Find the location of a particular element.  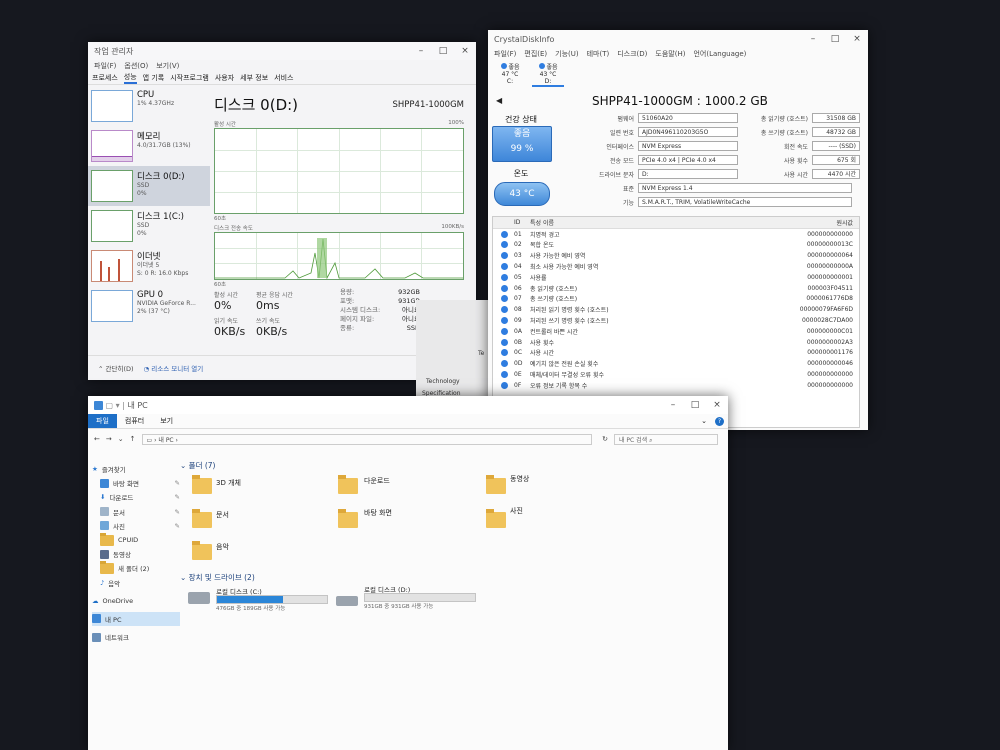

back-button: ← is located at coordinates (97, 439).